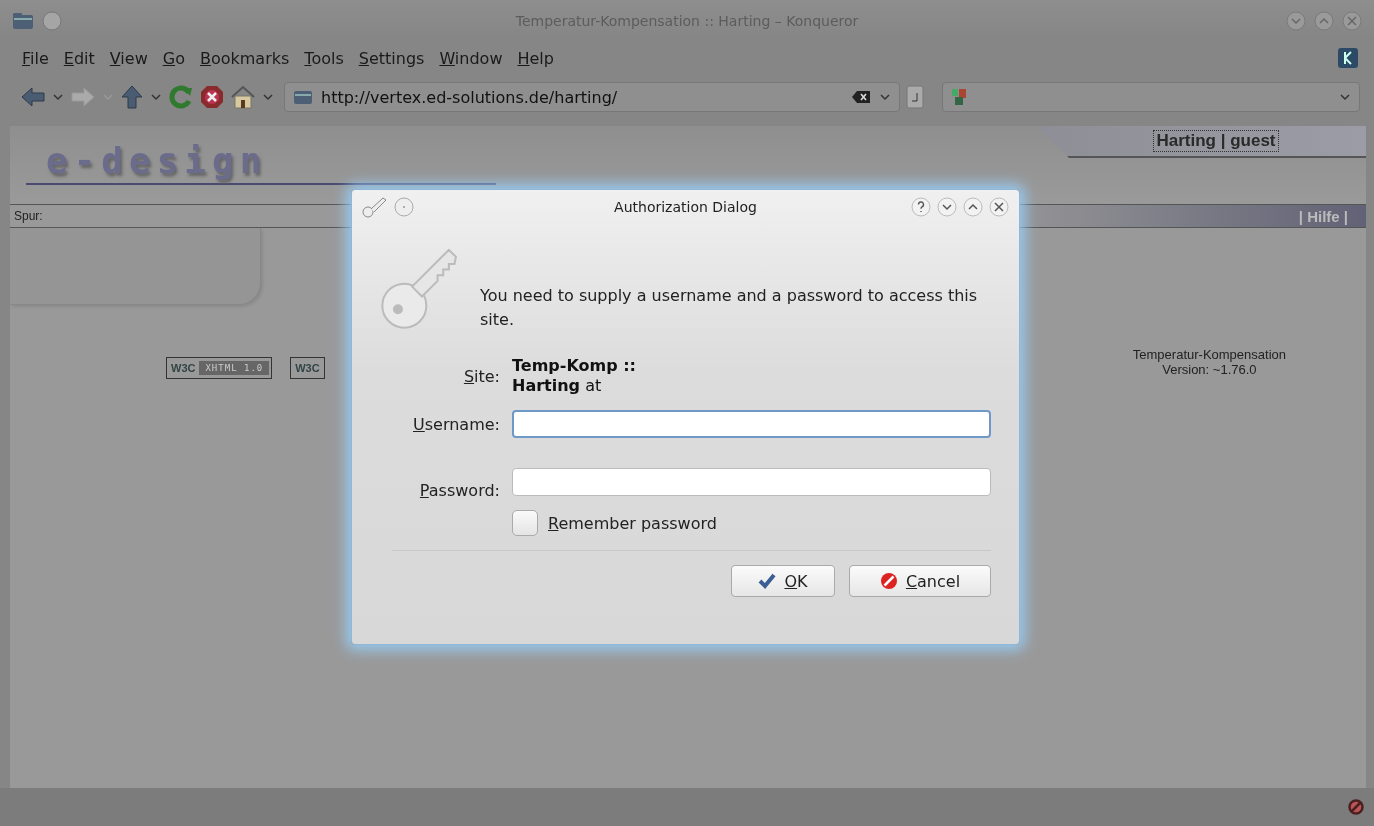  What do you see at coordinates (888, 581) in the screenshot?
I see `cancel-icon` at bounding box center [888, 581].